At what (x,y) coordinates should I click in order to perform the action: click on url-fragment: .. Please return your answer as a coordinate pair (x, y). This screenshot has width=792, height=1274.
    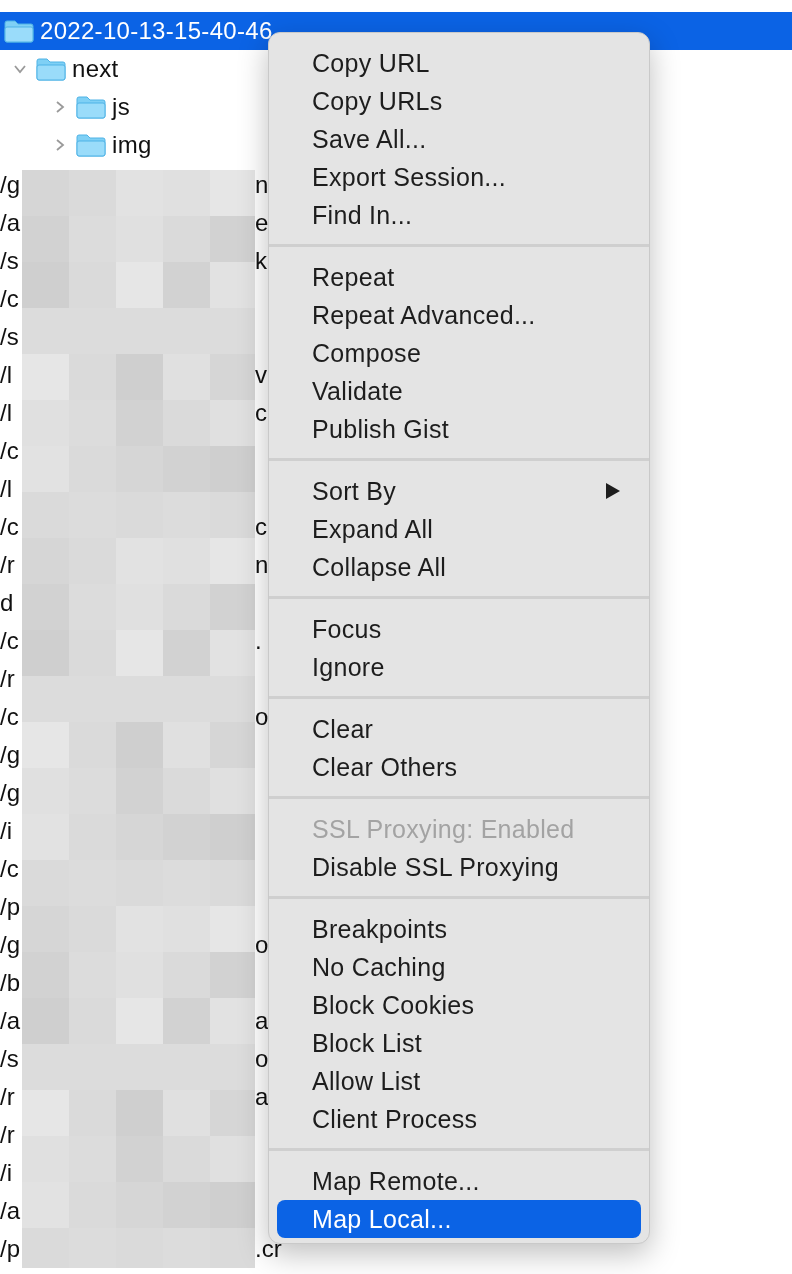
    Looking at the image, I should click on (258, 641).